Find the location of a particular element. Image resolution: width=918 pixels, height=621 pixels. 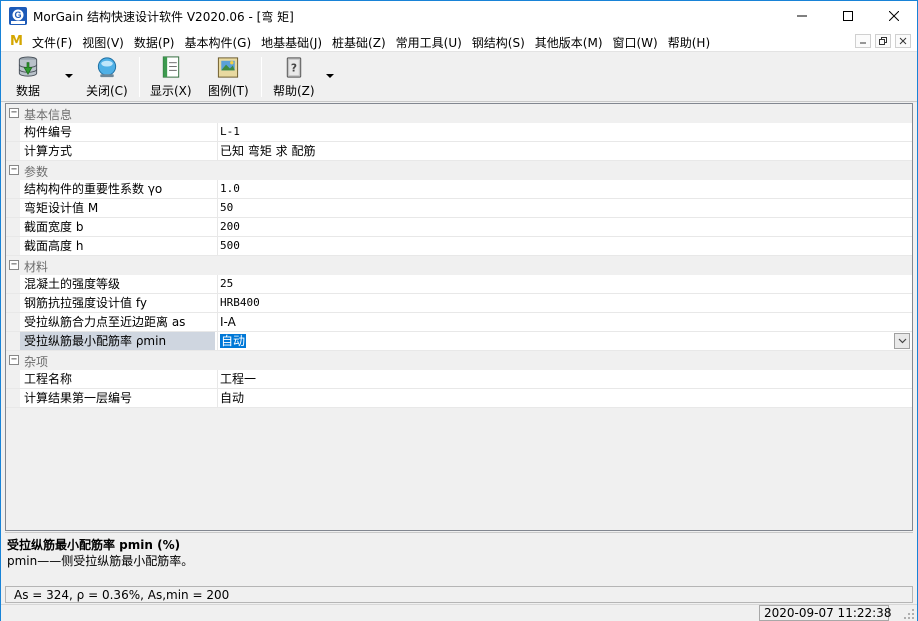

menu-other-versions: 其他版本(M) is located at coordinates (571, 42).